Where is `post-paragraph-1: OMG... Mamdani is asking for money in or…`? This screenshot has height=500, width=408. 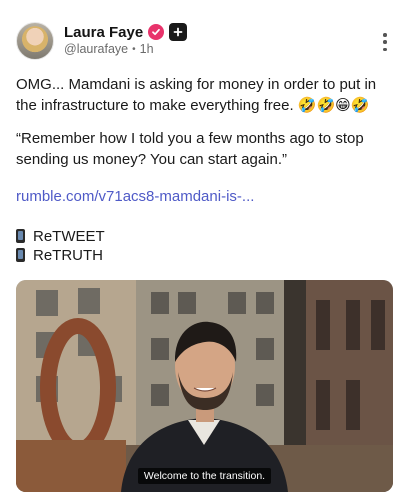
post-paragraph-1: OMG... Mamdani is asking for money in or… is located at coordinates (196, 95).